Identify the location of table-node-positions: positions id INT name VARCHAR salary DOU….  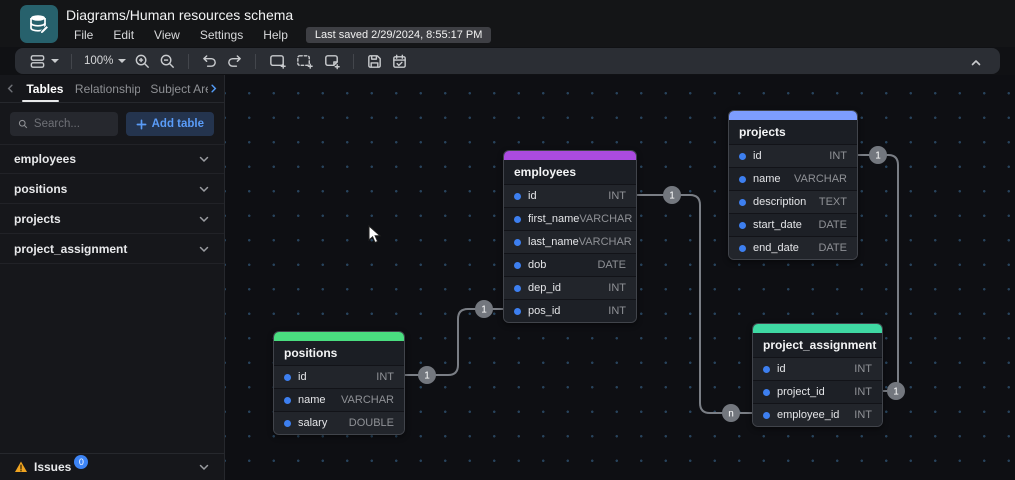
(339, 383).